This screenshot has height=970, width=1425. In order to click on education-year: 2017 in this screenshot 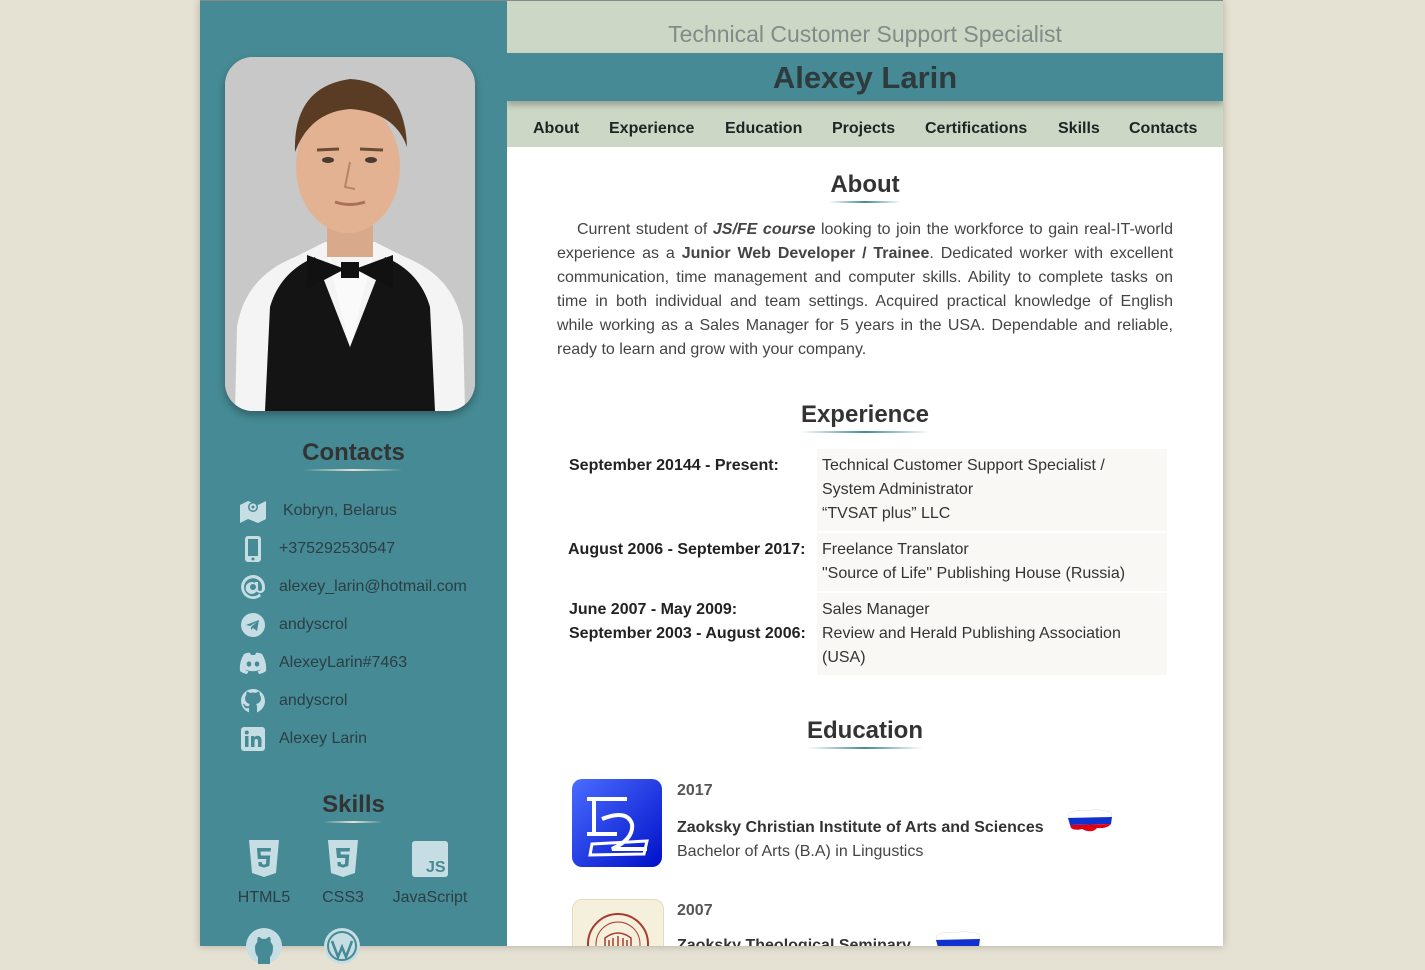, I will do `click(695, 790)`.